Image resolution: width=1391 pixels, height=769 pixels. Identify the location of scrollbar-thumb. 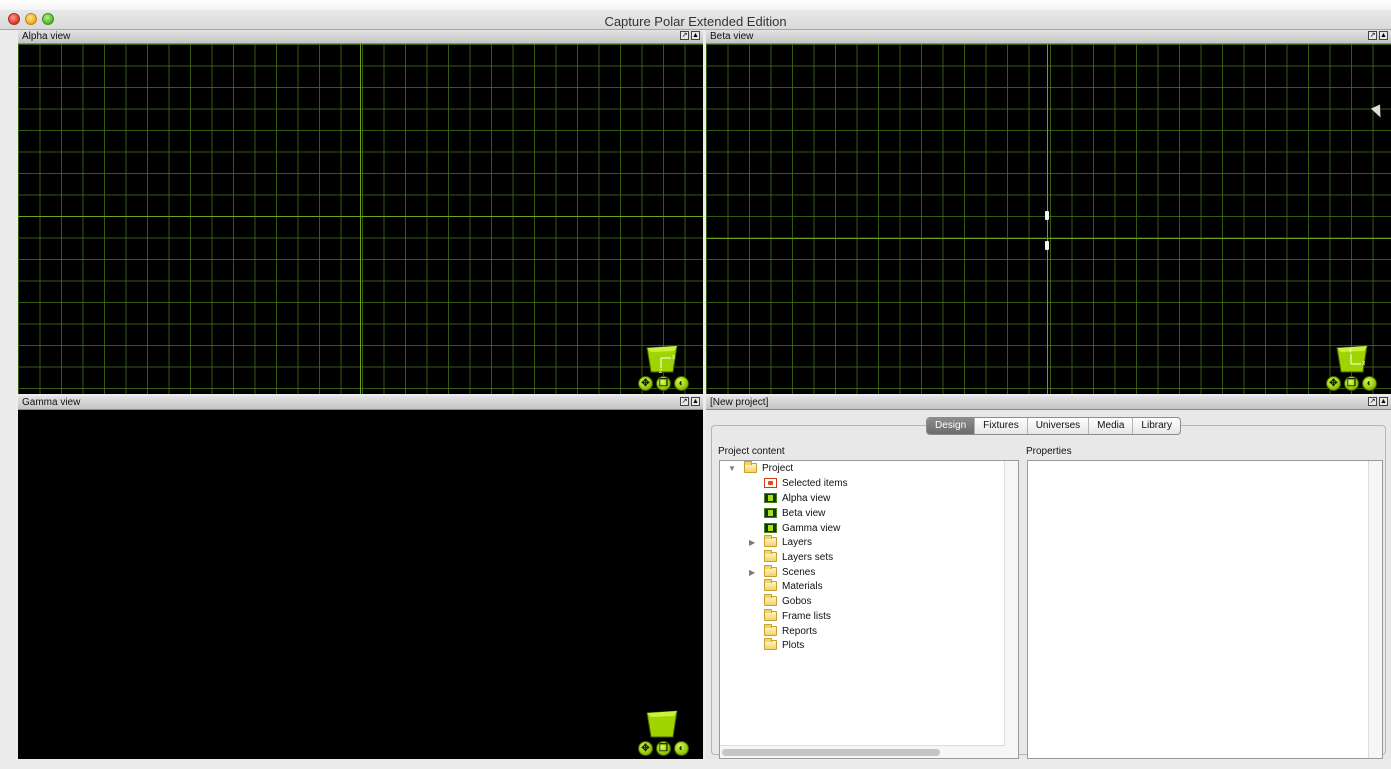
(831, 752).